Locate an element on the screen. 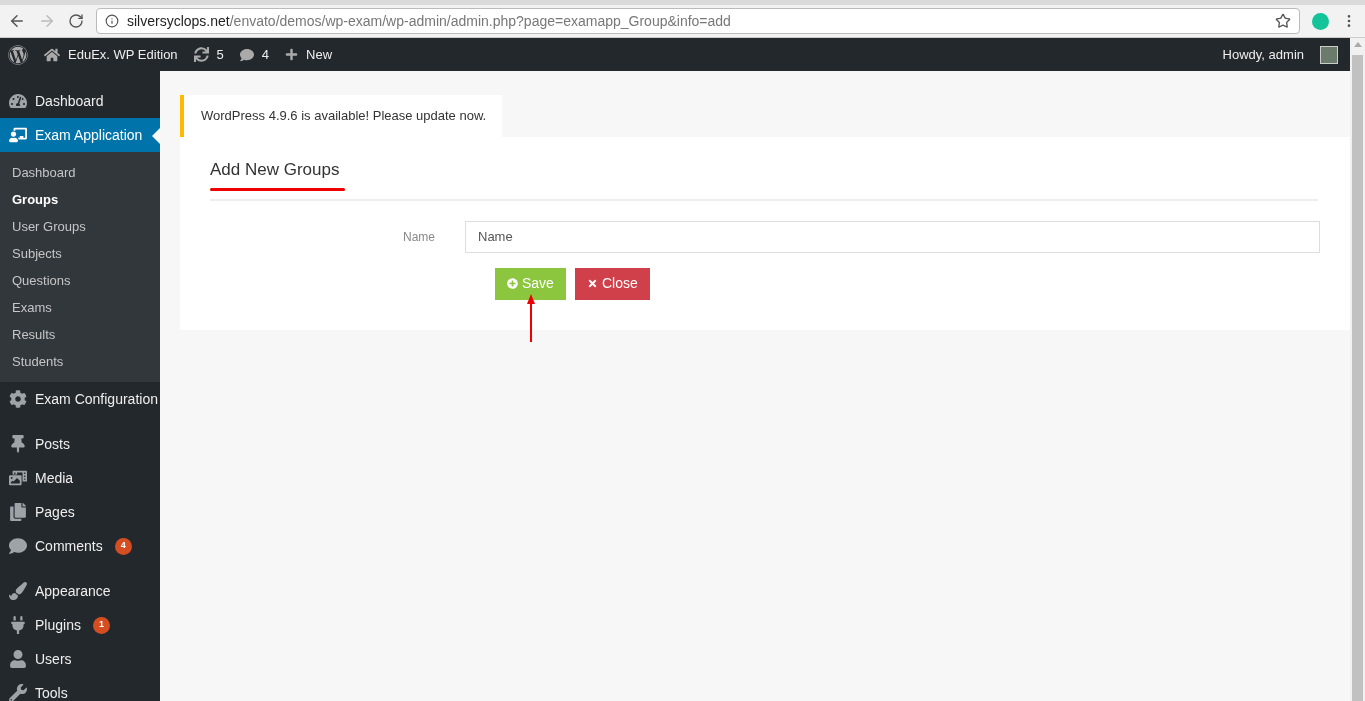 The width and height of the screenshot is (1365, 701). sidebar-item: Dashboard is located at coordinates (80, 101).